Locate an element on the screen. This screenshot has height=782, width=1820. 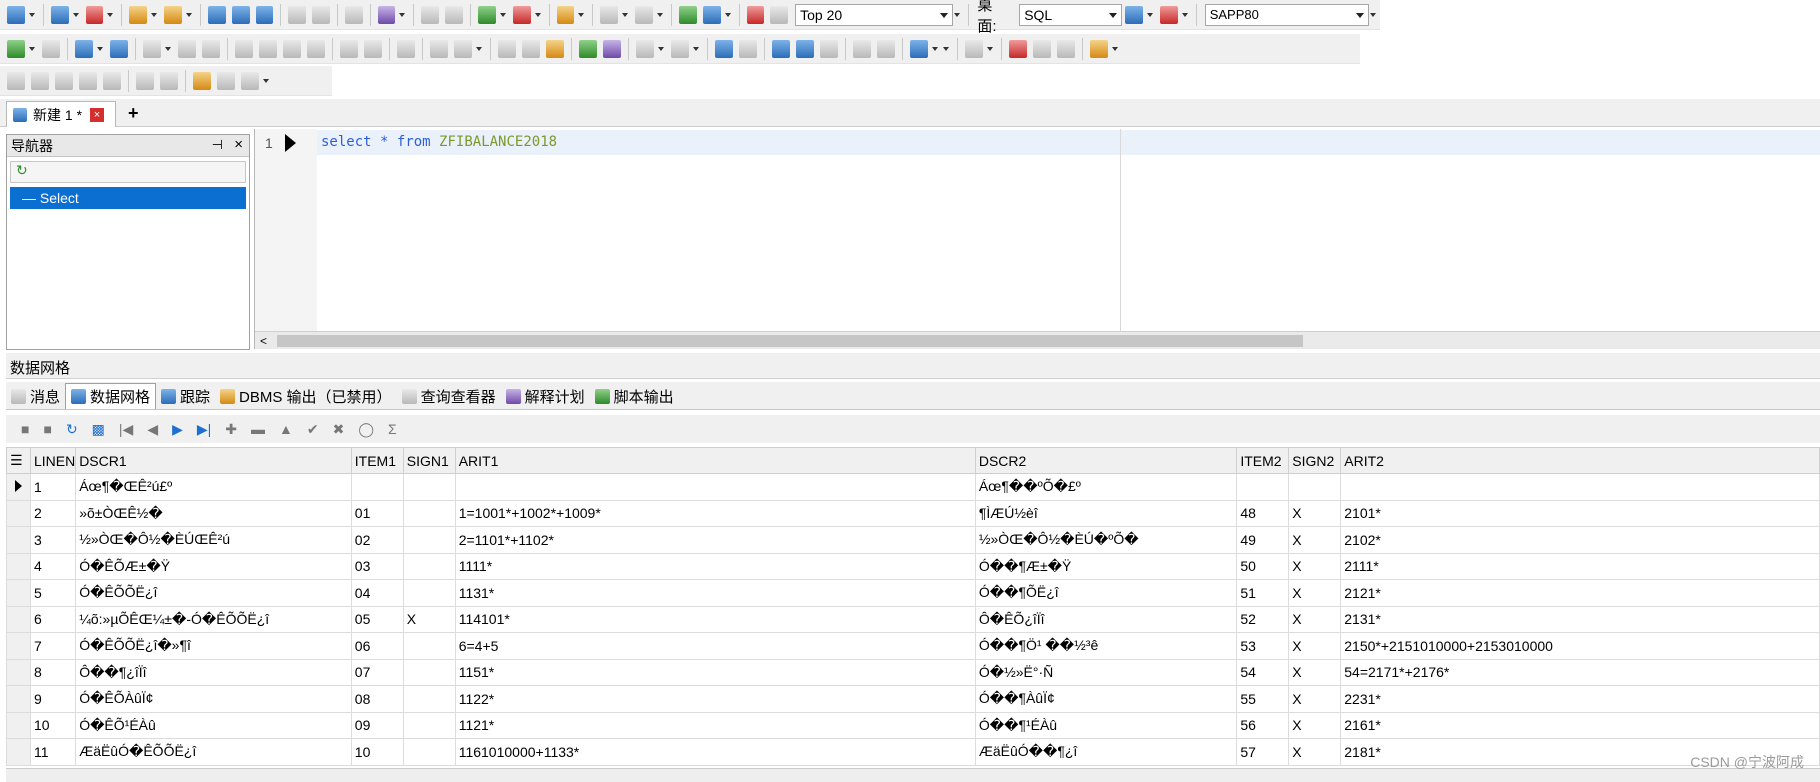
unindent-icon is located at coordinates (886, 48).